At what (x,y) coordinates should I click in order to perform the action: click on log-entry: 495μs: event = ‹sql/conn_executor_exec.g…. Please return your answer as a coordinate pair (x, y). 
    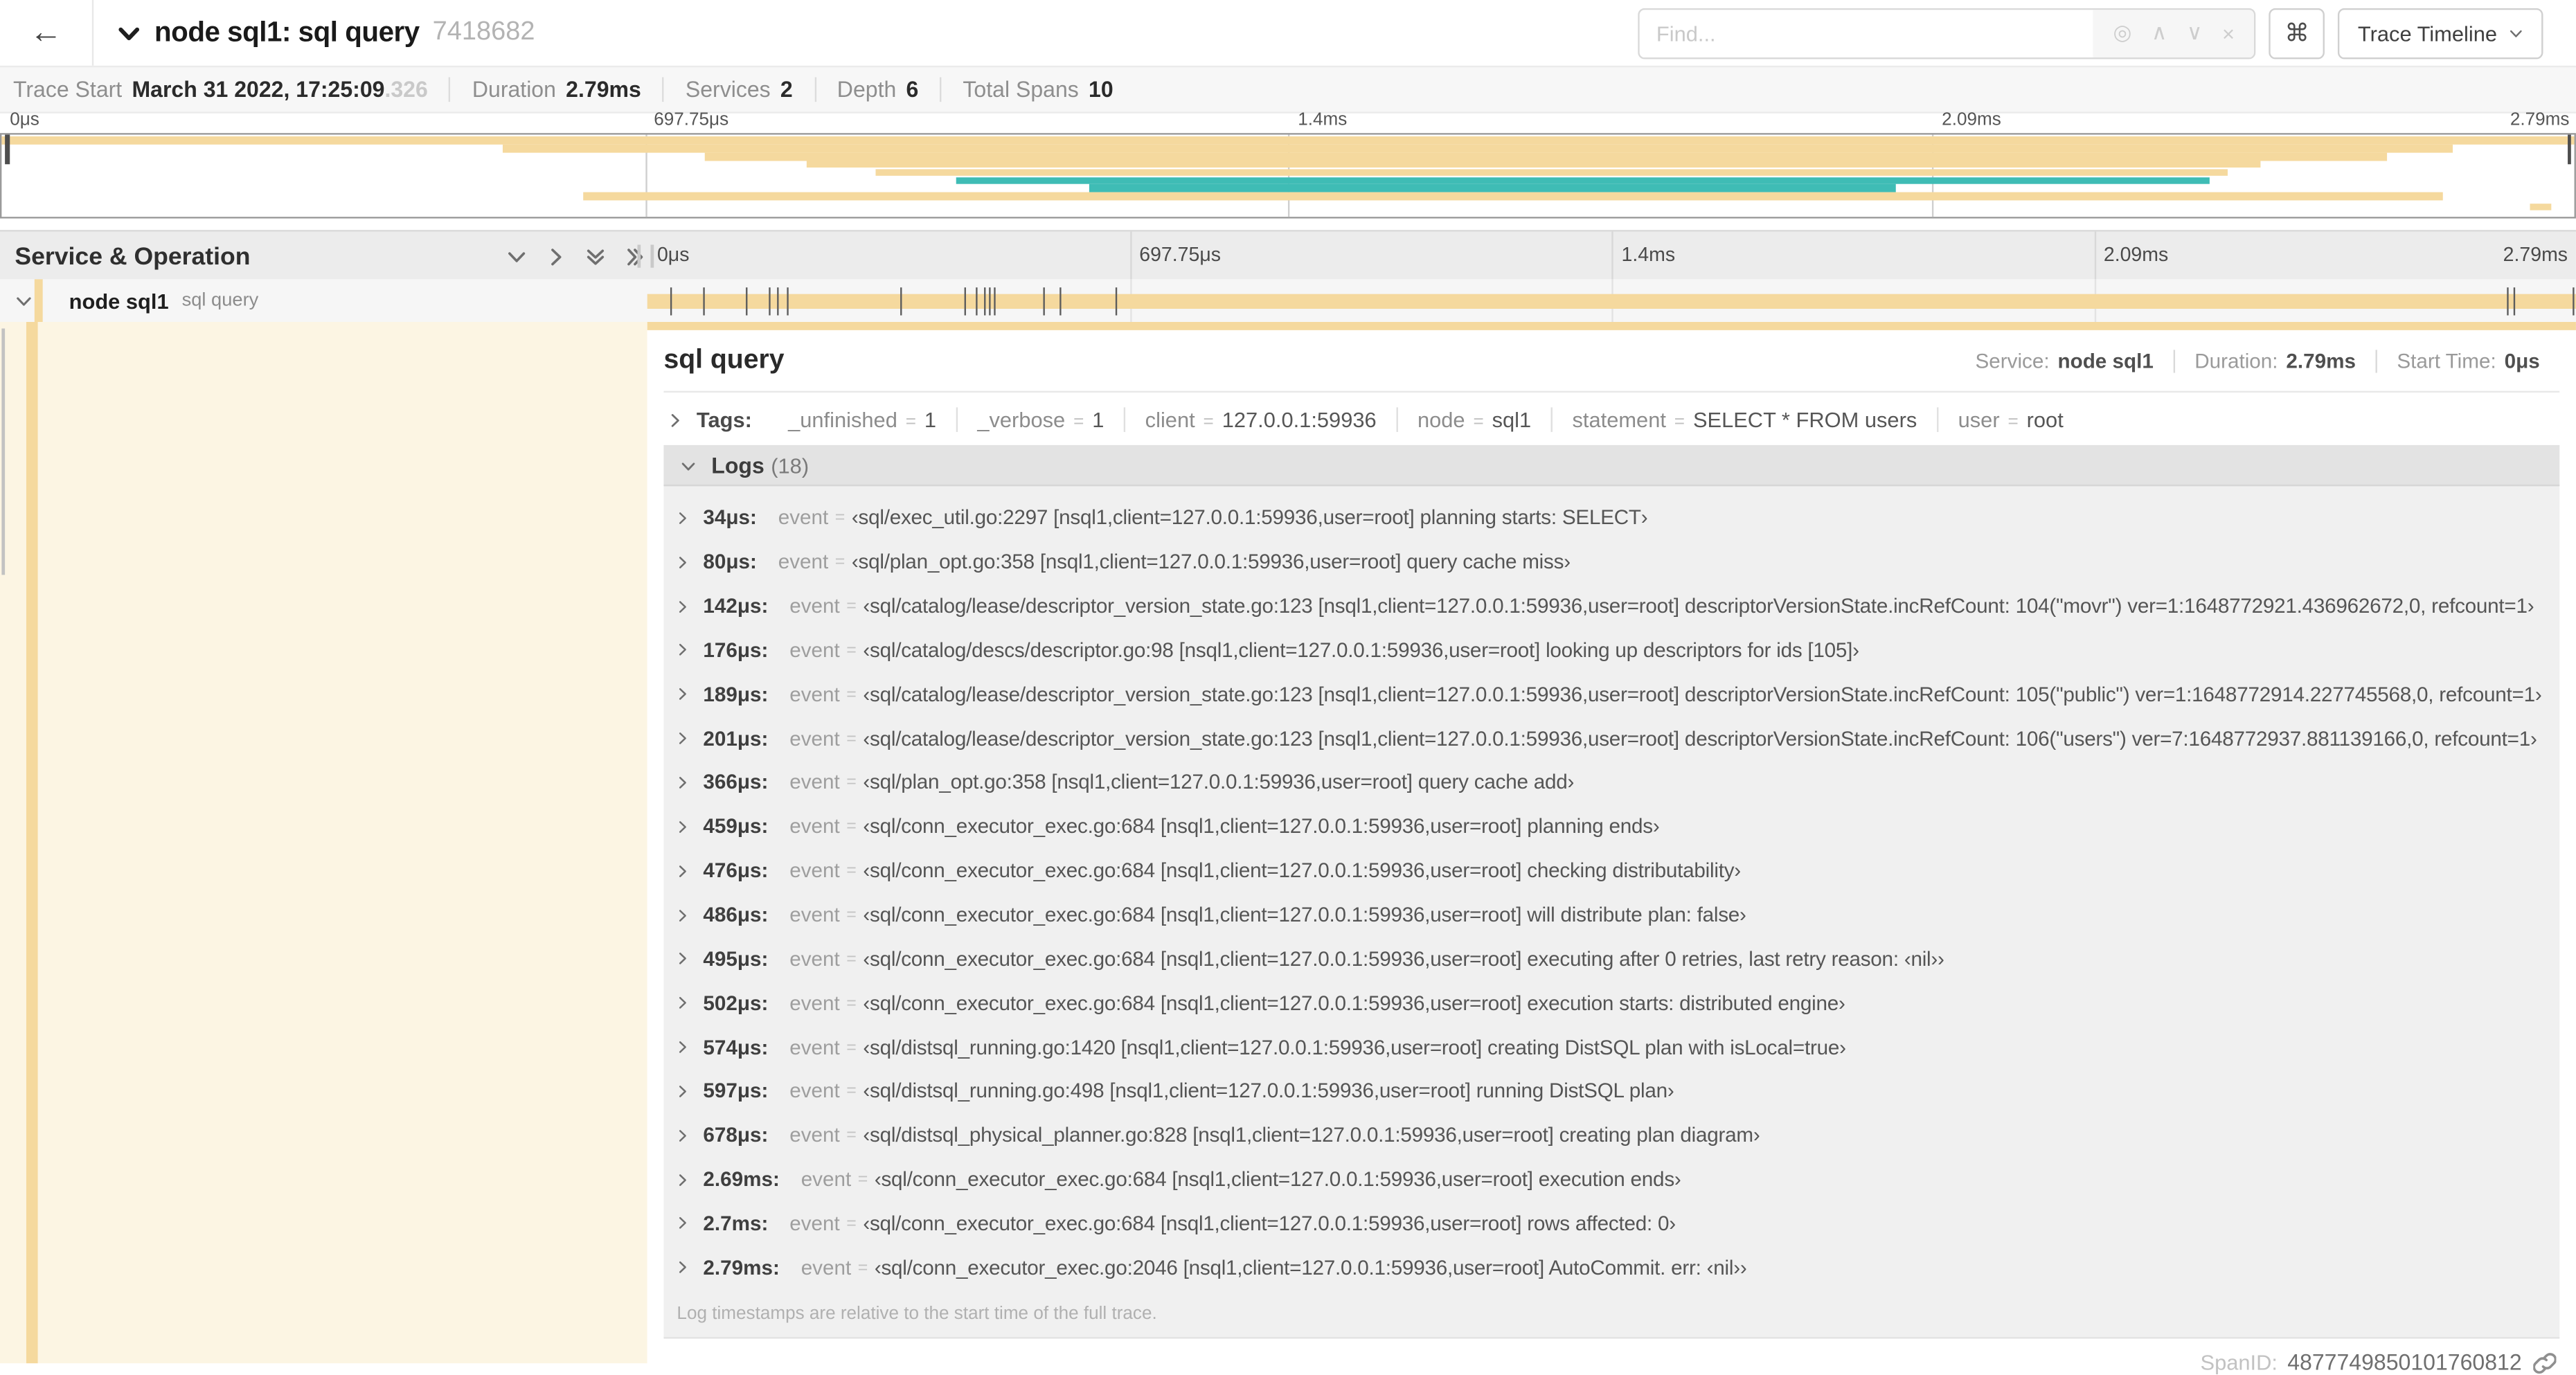
    Looking at the image, I should click on (1611, 959).